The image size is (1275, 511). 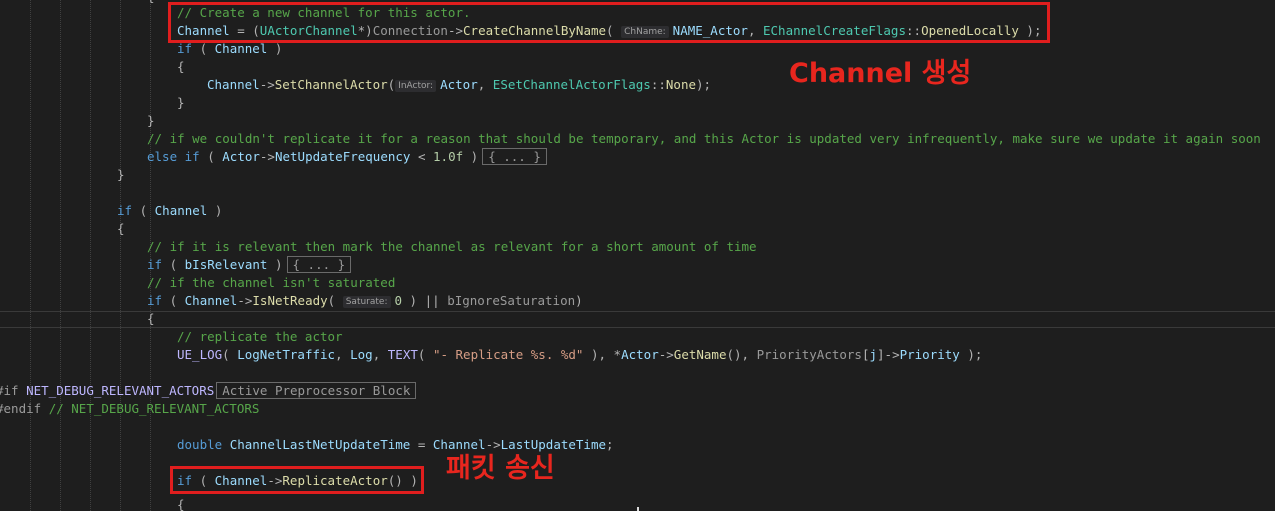 I want to click on code-line: // if the channel isn't saturated, so click(x=271, y=282).